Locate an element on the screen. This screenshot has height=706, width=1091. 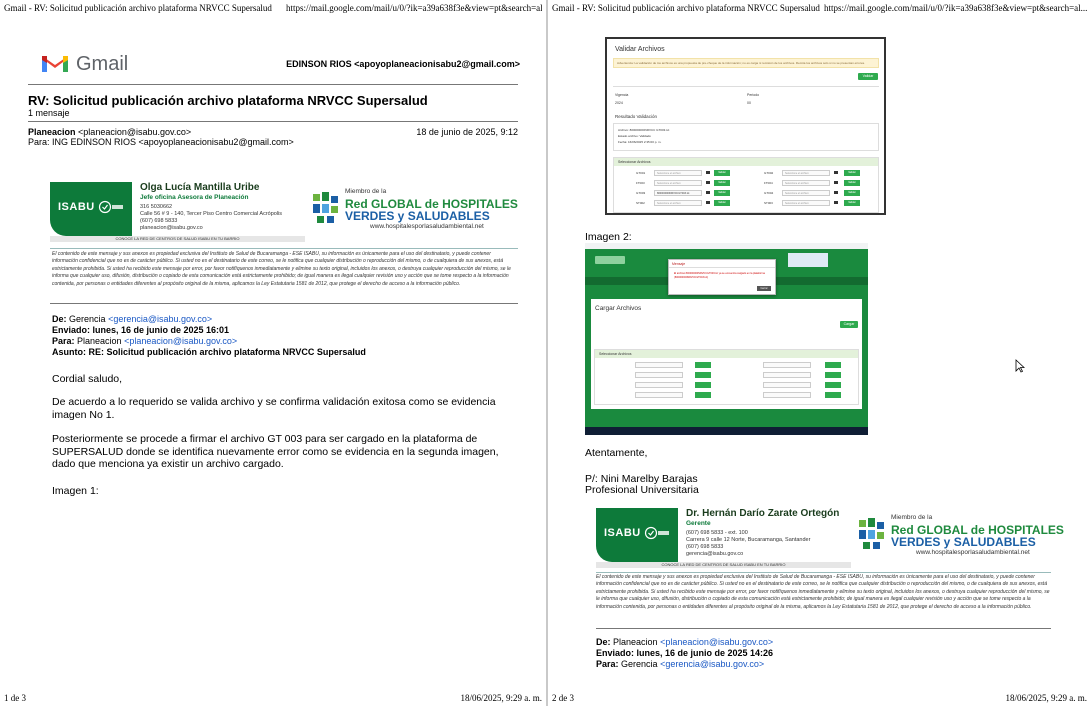
isabu-brand: ISABU is located at coordinates (76, 207).